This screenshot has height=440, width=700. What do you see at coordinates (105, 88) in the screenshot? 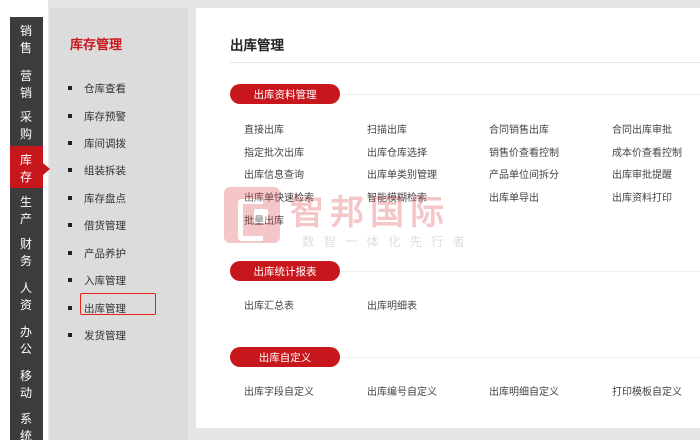
I see `submenu-label: 仓库查看` at bounding box center [105, 88].